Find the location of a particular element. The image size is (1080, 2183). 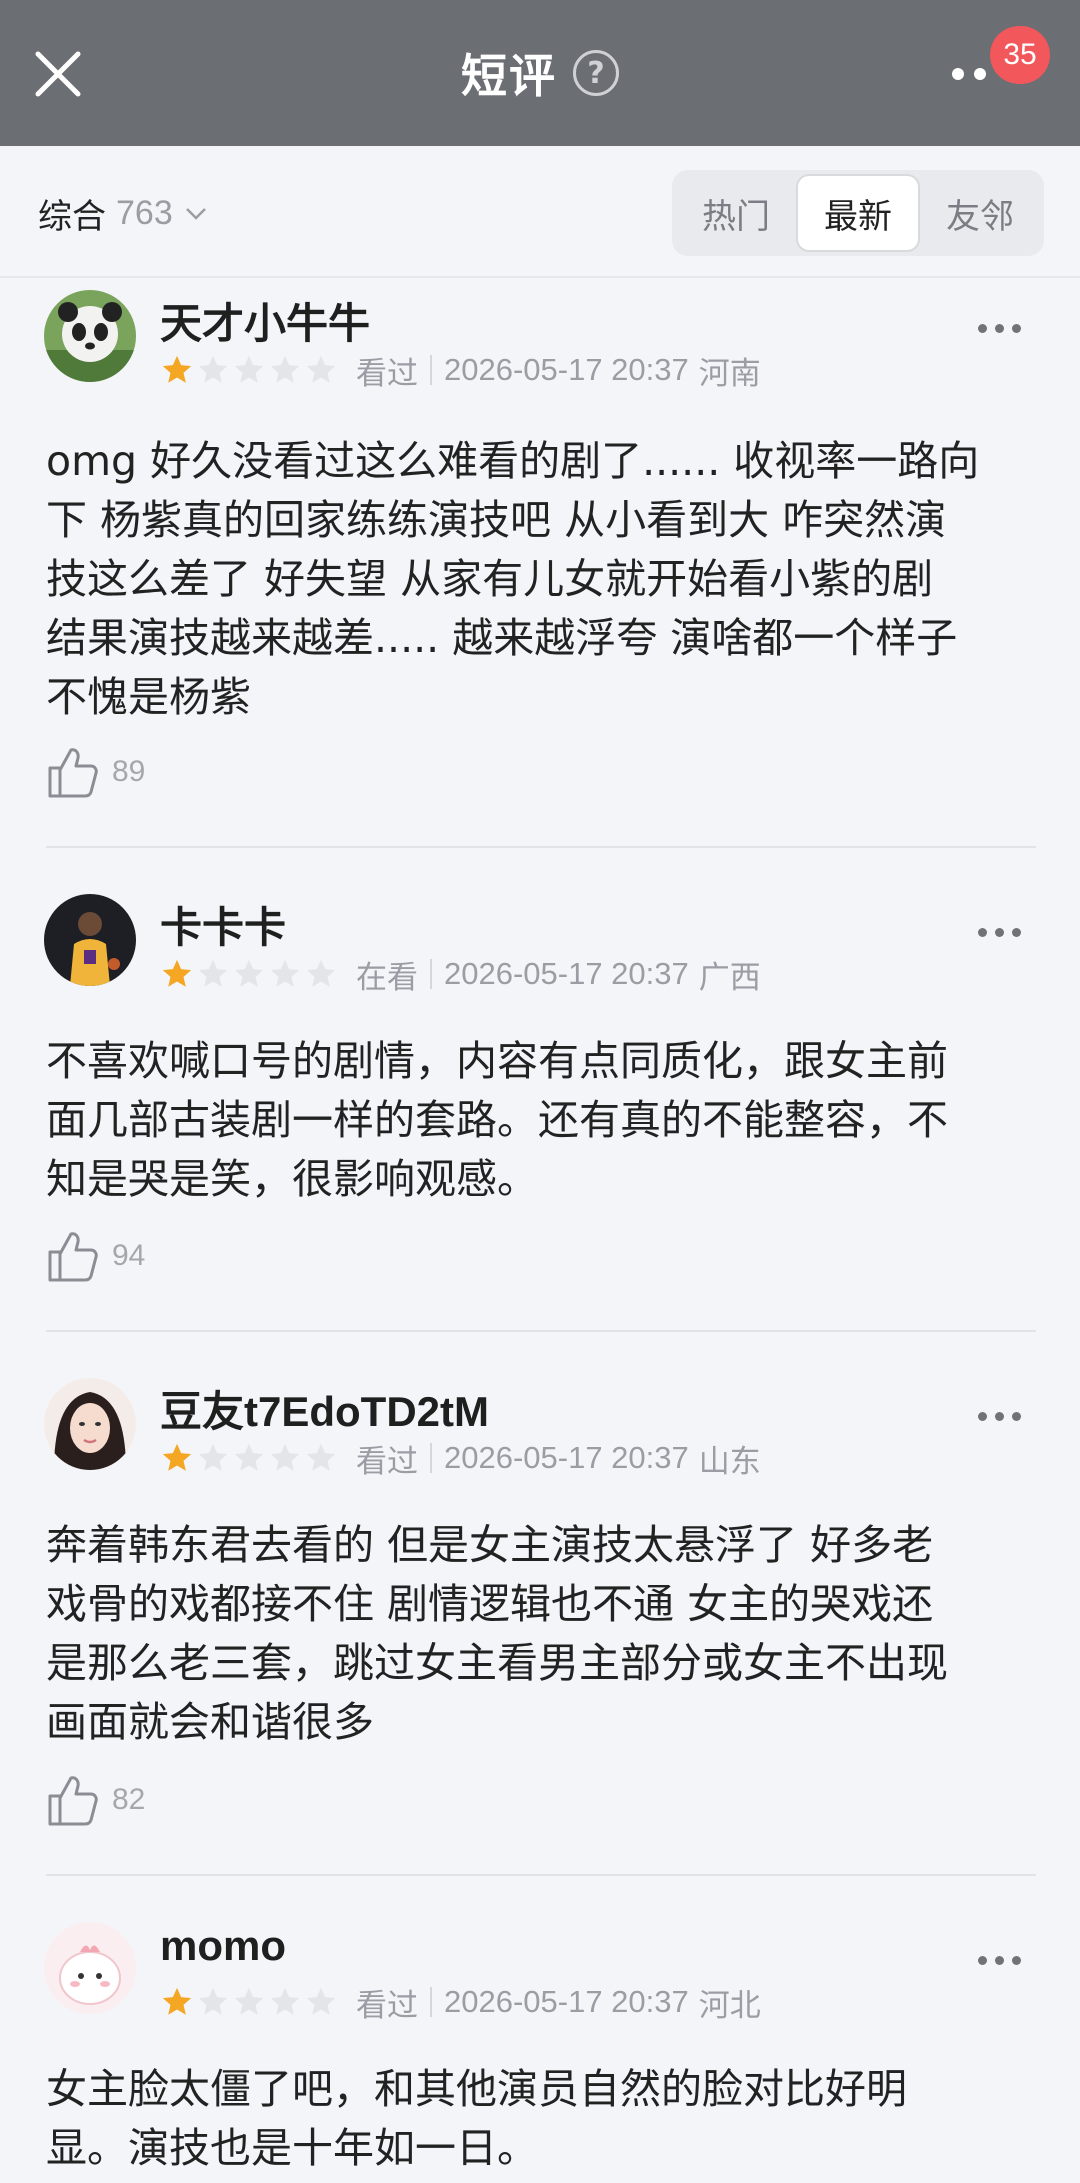

filter-bar: 综合 763 热门 最新 友邻 is located at coordinates (540, 212).